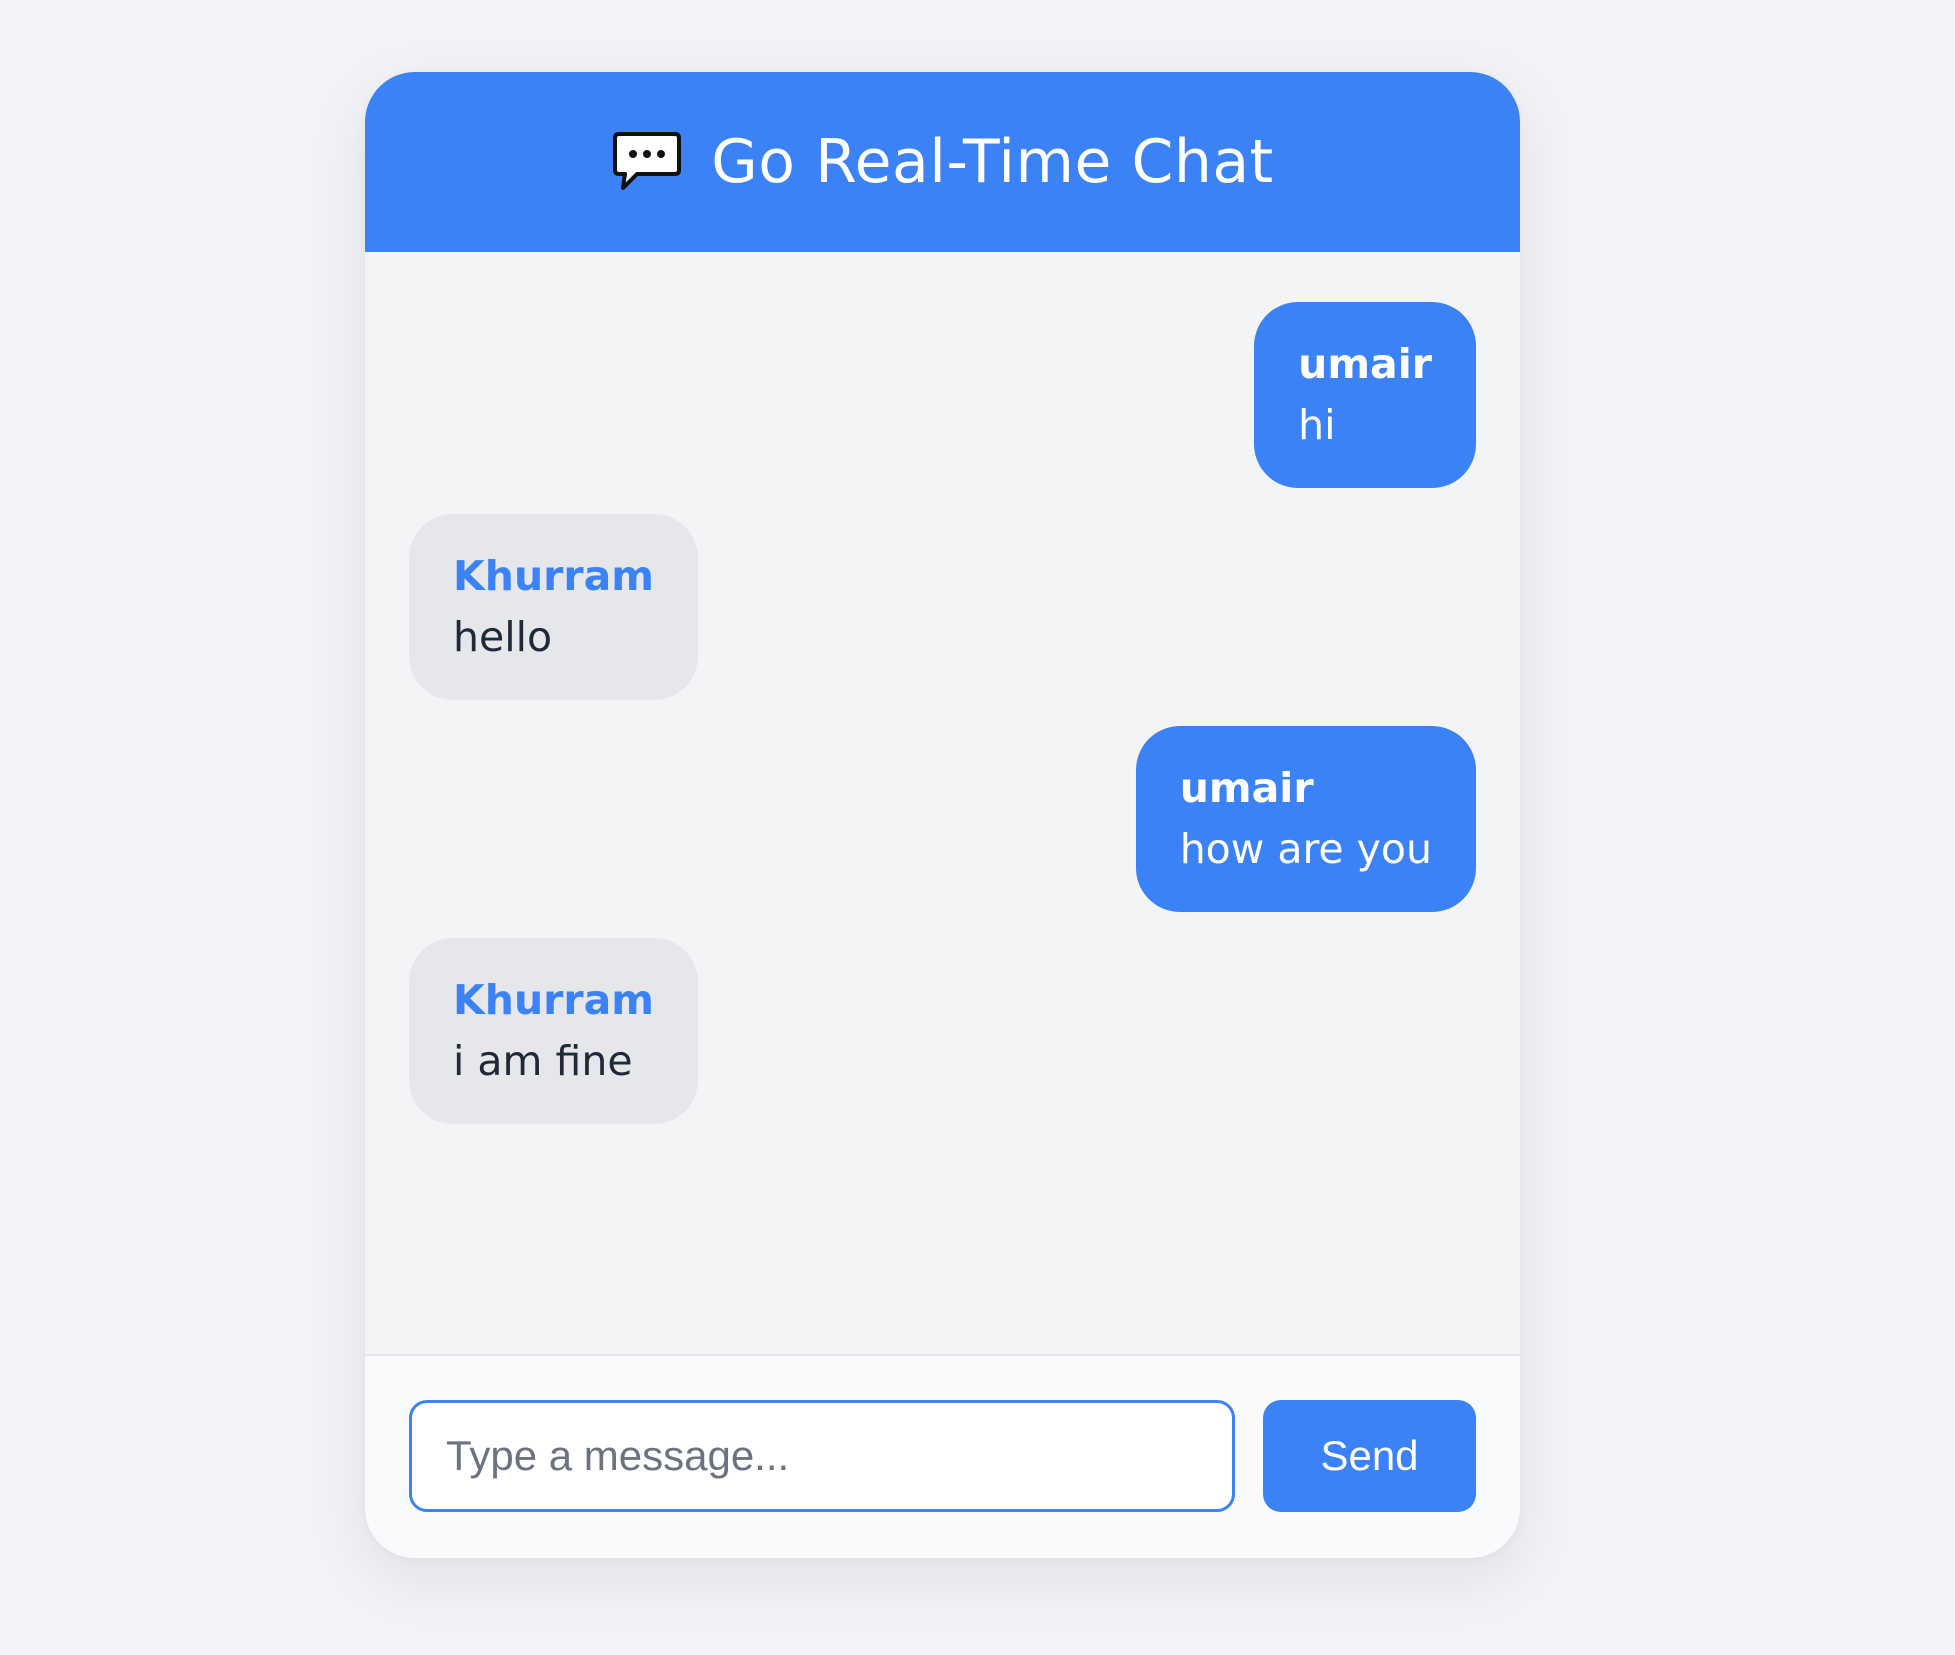  I want to click on message-bubble-incoming: Khurram i am fine, so click(553, 1031).